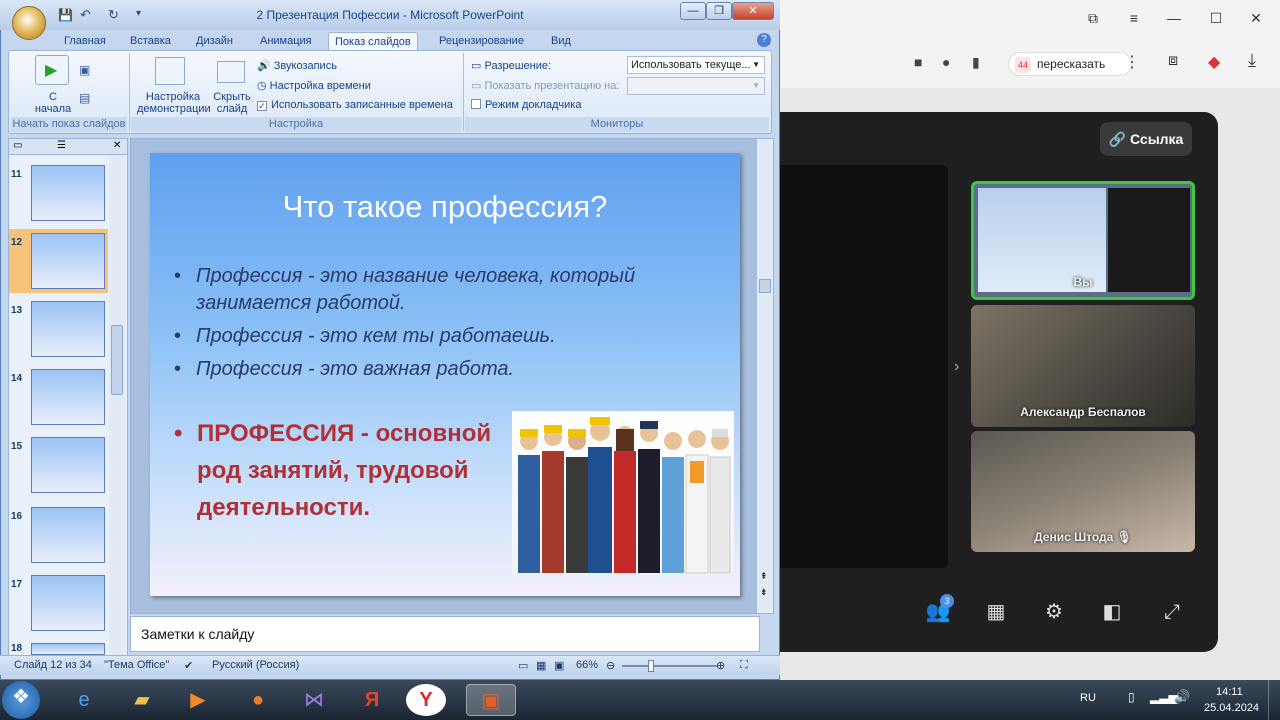  I want to click on language-indicator: RU, so click(1088, 698).